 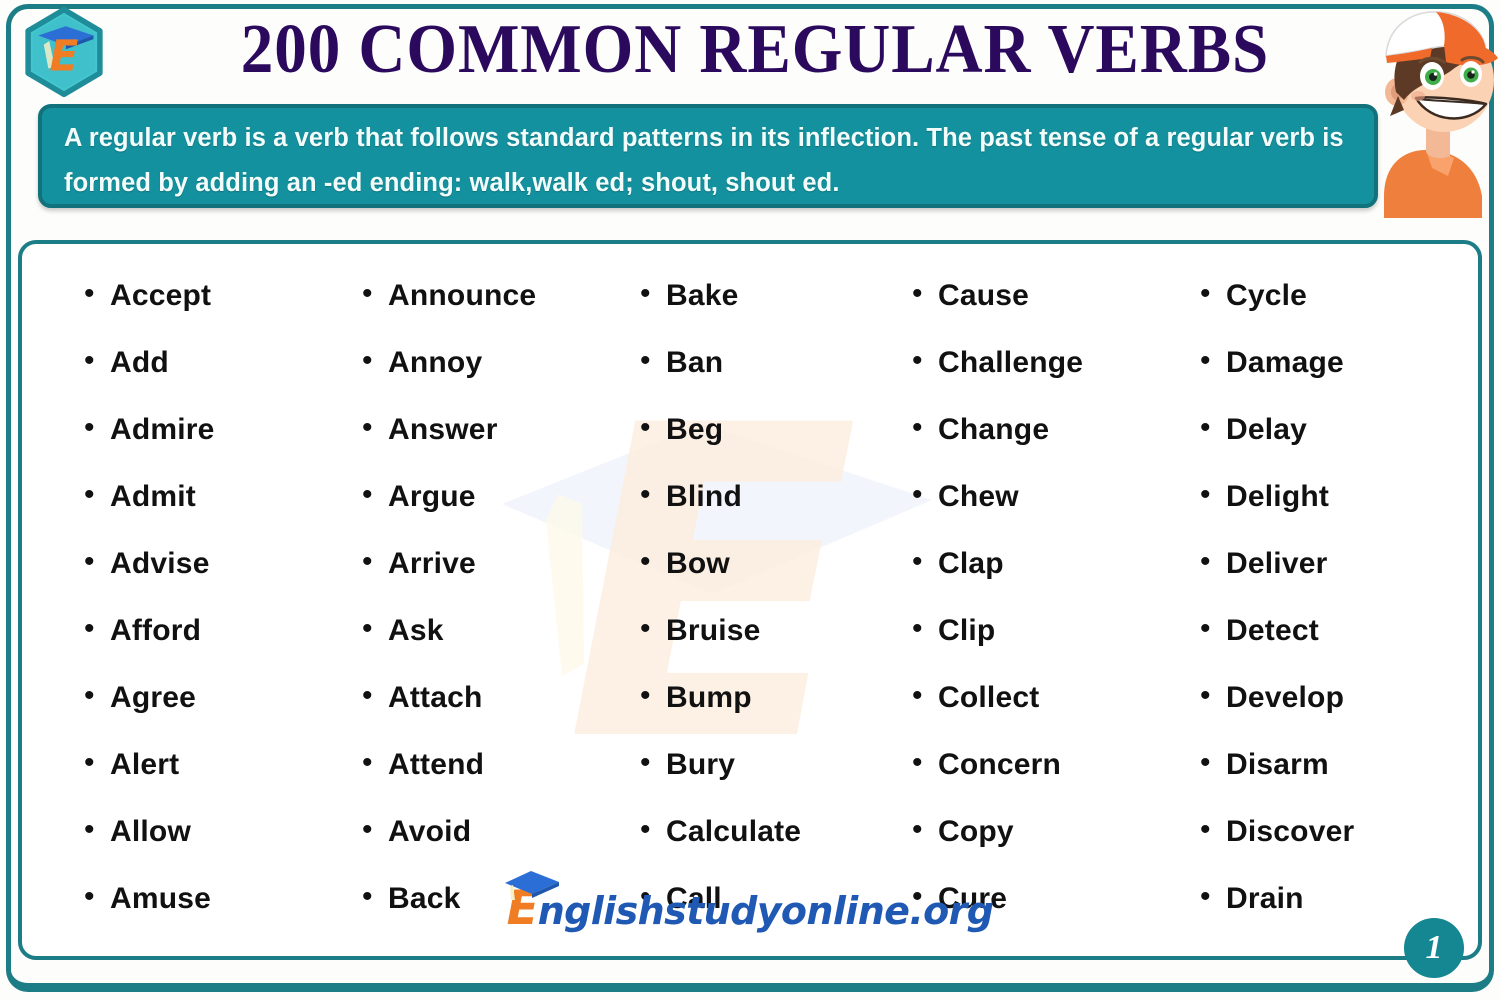 What do you see at coordinates (153, 496) in the screenshot?
I see `verb-label: Admit` at bounding box center [153, 496].